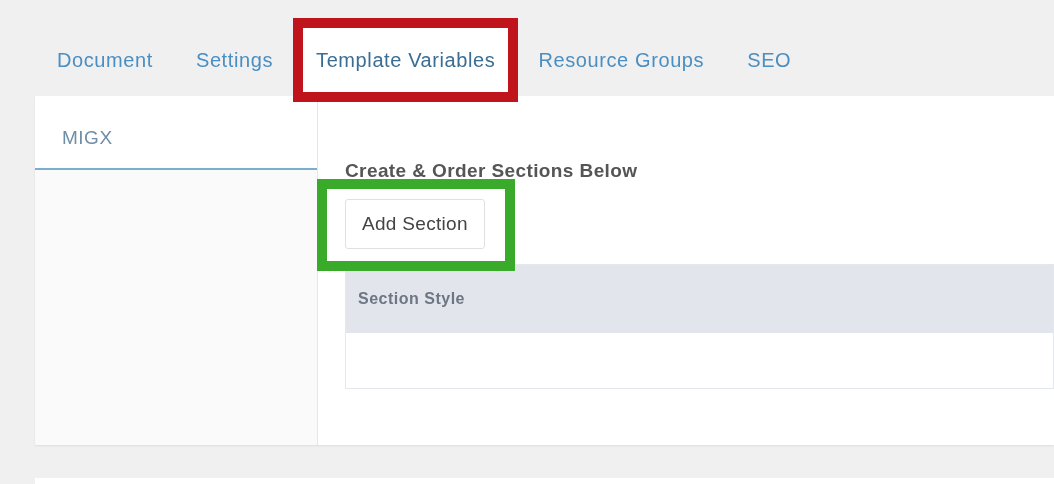 This screenshot has height=484, width=1054. What do you see at coordinates (491, 171) in the screenshot?
I see `section-heading: Create & Order Sections Below` at bounding box center [491, 171].